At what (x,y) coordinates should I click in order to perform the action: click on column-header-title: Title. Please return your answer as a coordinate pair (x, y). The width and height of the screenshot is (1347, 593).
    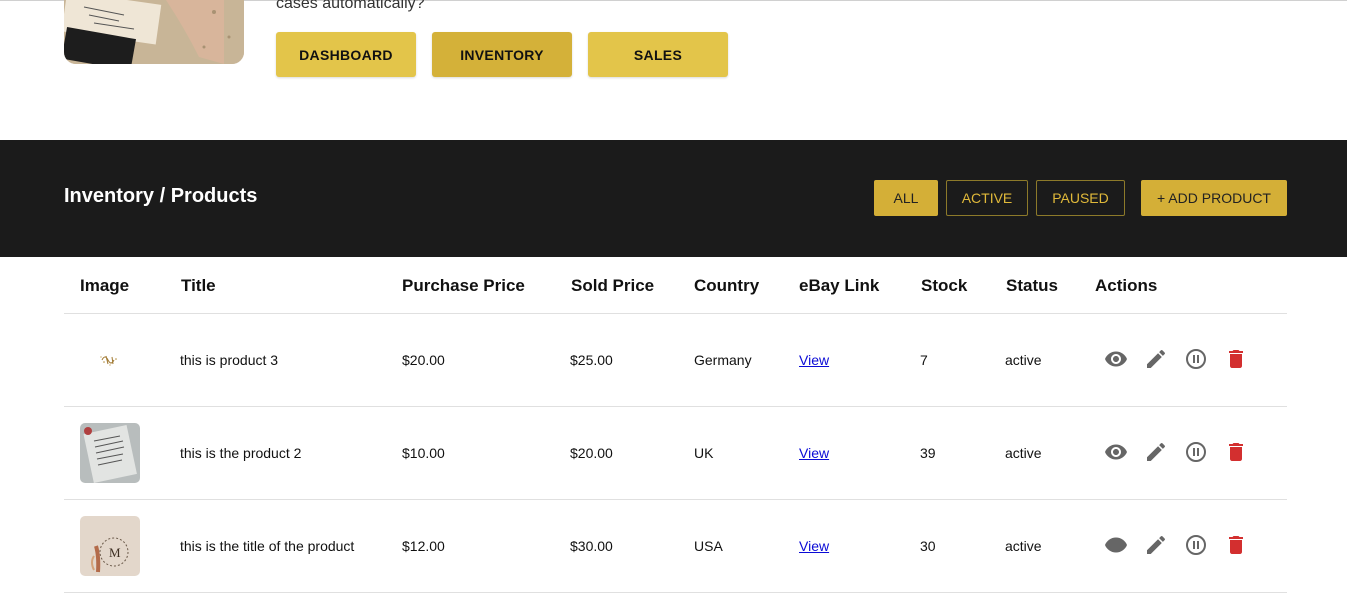
    Looking at the image, I should click on (198, 285).